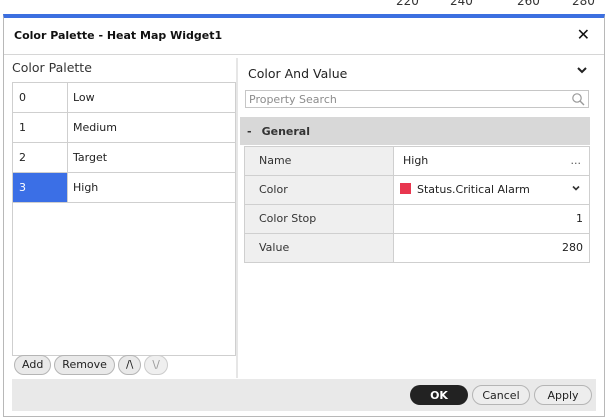 Image resolution: width=609 pixels, height=417 pixels. What do you see at coordinates (583, 34) in the screenshot?
I see `close-icon: ✕` at bounding box center [583, 34].